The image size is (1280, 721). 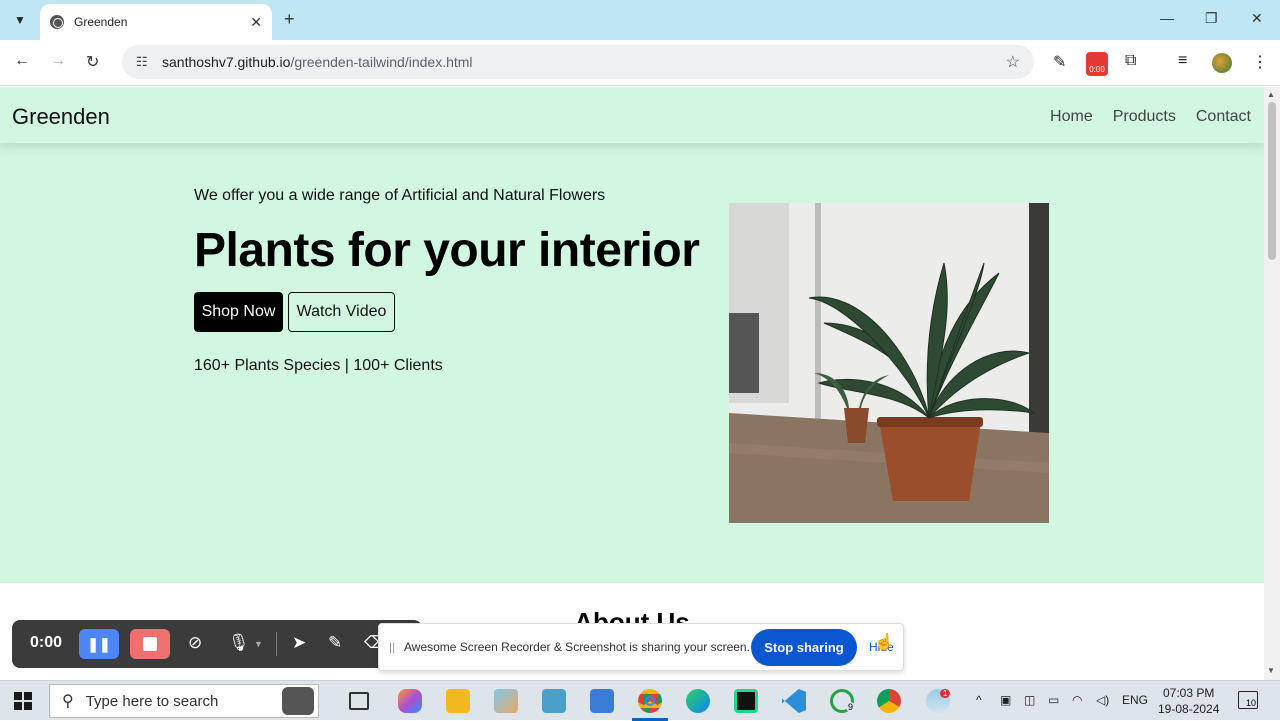 What do you see at coordinates (298, 701) in the screenshot?
I see `camera-app-icon` at bounding box center [298, 701].